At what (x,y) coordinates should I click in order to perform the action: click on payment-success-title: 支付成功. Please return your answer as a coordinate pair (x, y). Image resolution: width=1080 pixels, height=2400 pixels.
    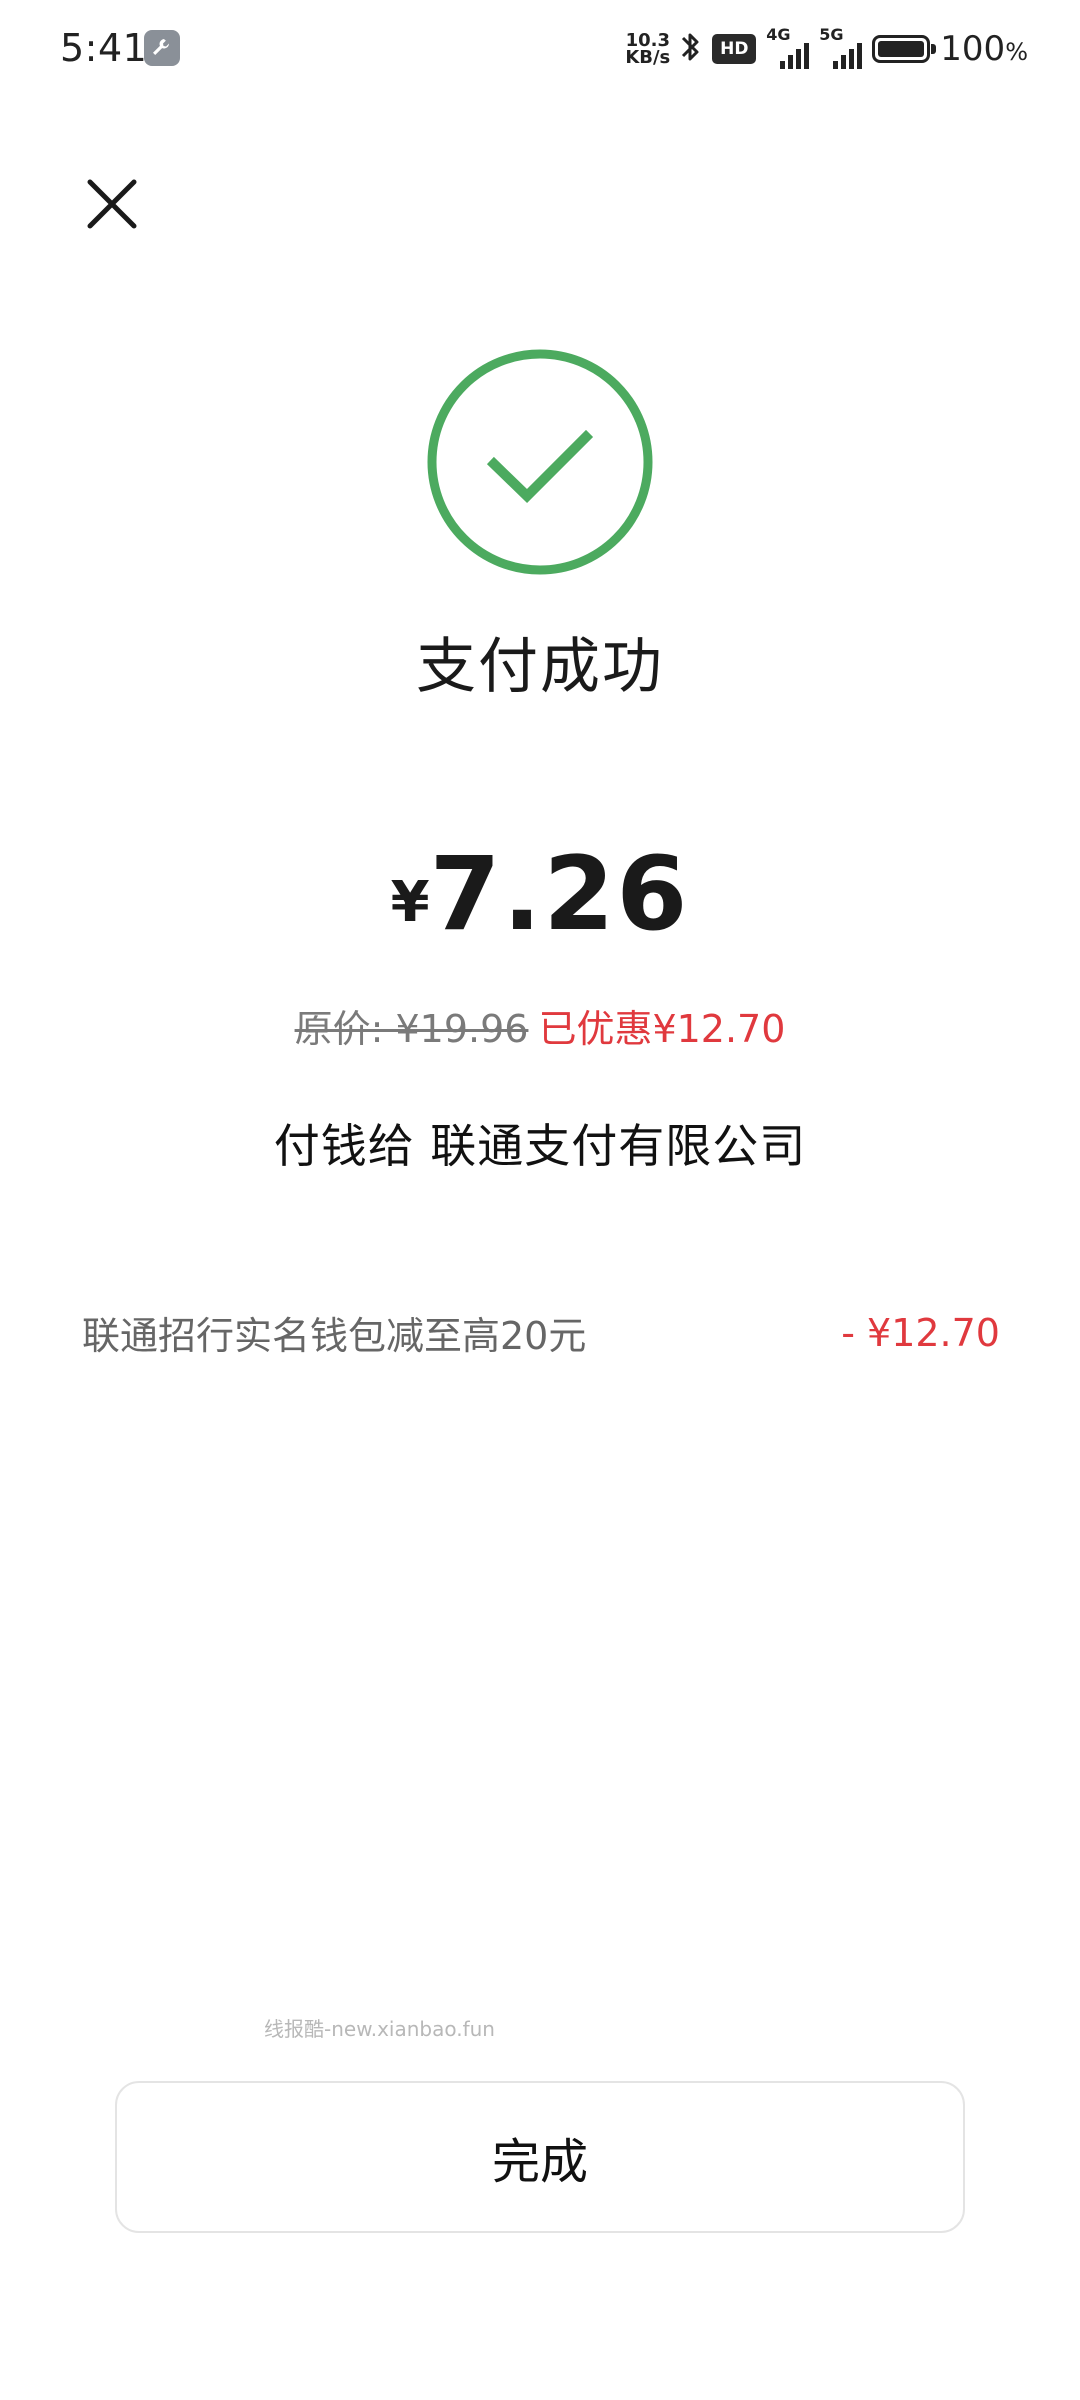
    Looking at the image, I should click on (540, 667).